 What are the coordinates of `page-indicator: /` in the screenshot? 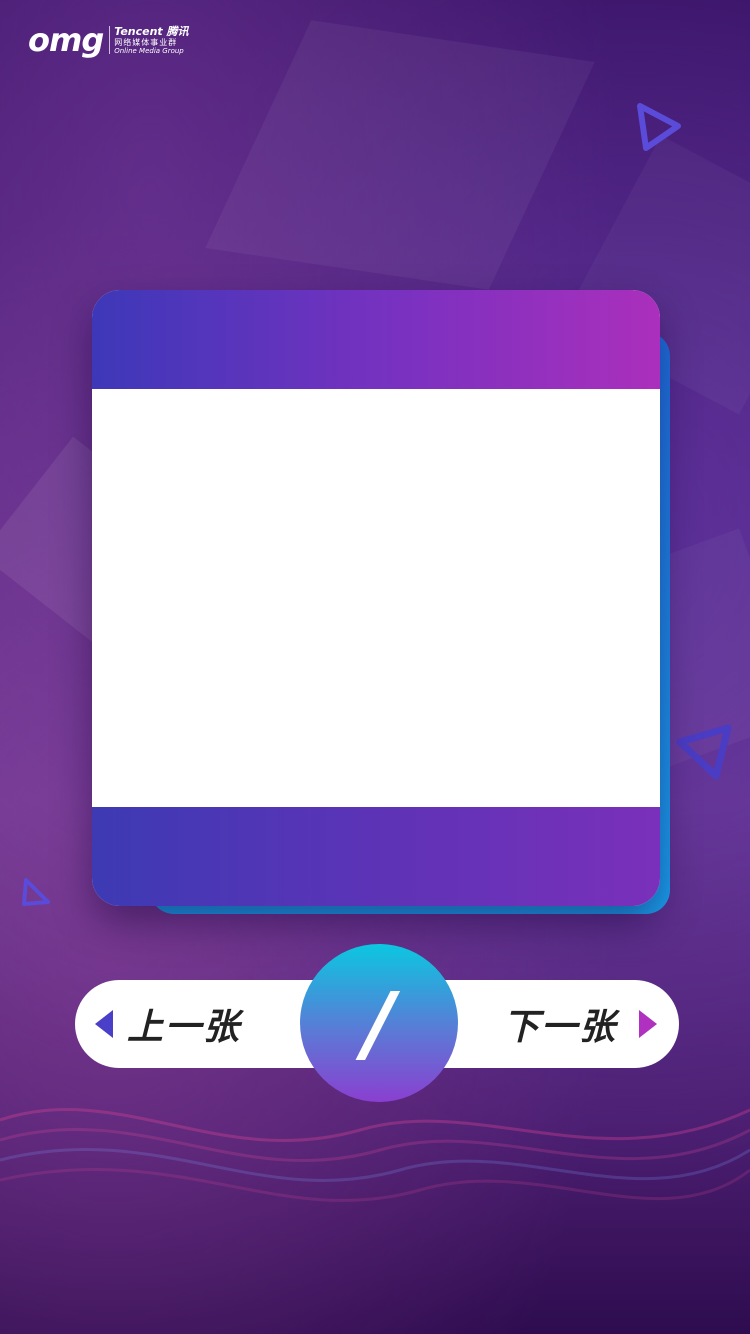 It's located at (379, 1023).